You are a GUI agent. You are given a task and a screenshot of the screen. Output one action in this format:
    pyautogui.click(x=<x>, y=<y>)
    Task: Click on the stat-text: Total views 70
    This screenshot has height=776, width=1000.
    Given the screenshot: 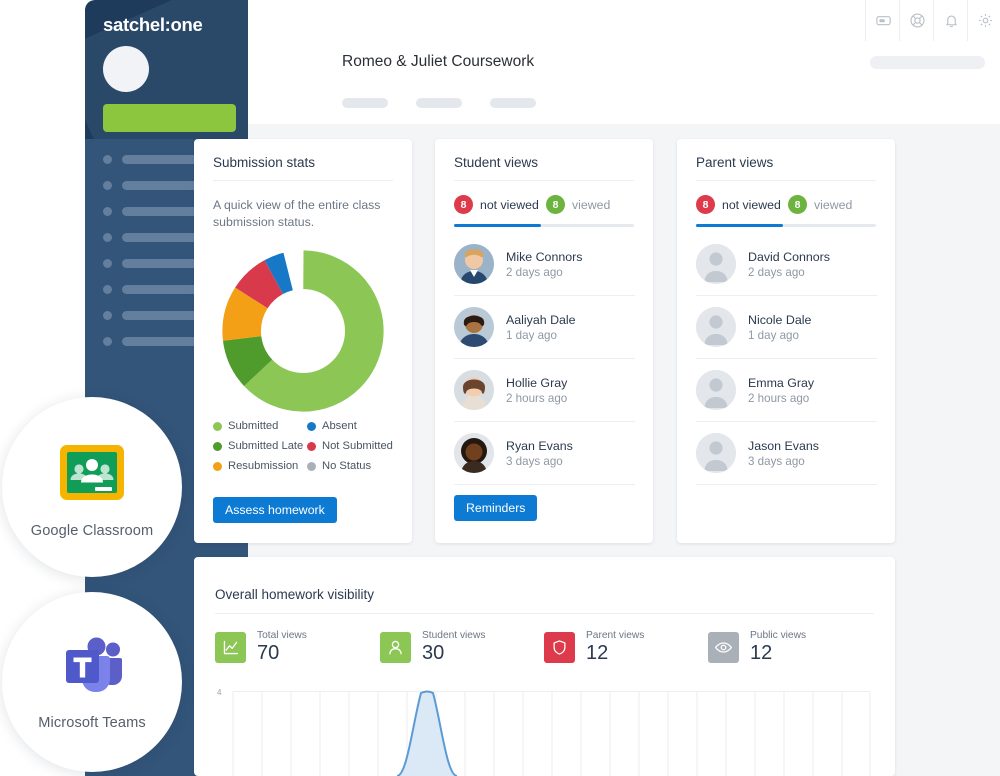 What is the action you would take?
    pyautogui.click(x=282, y=647)
    